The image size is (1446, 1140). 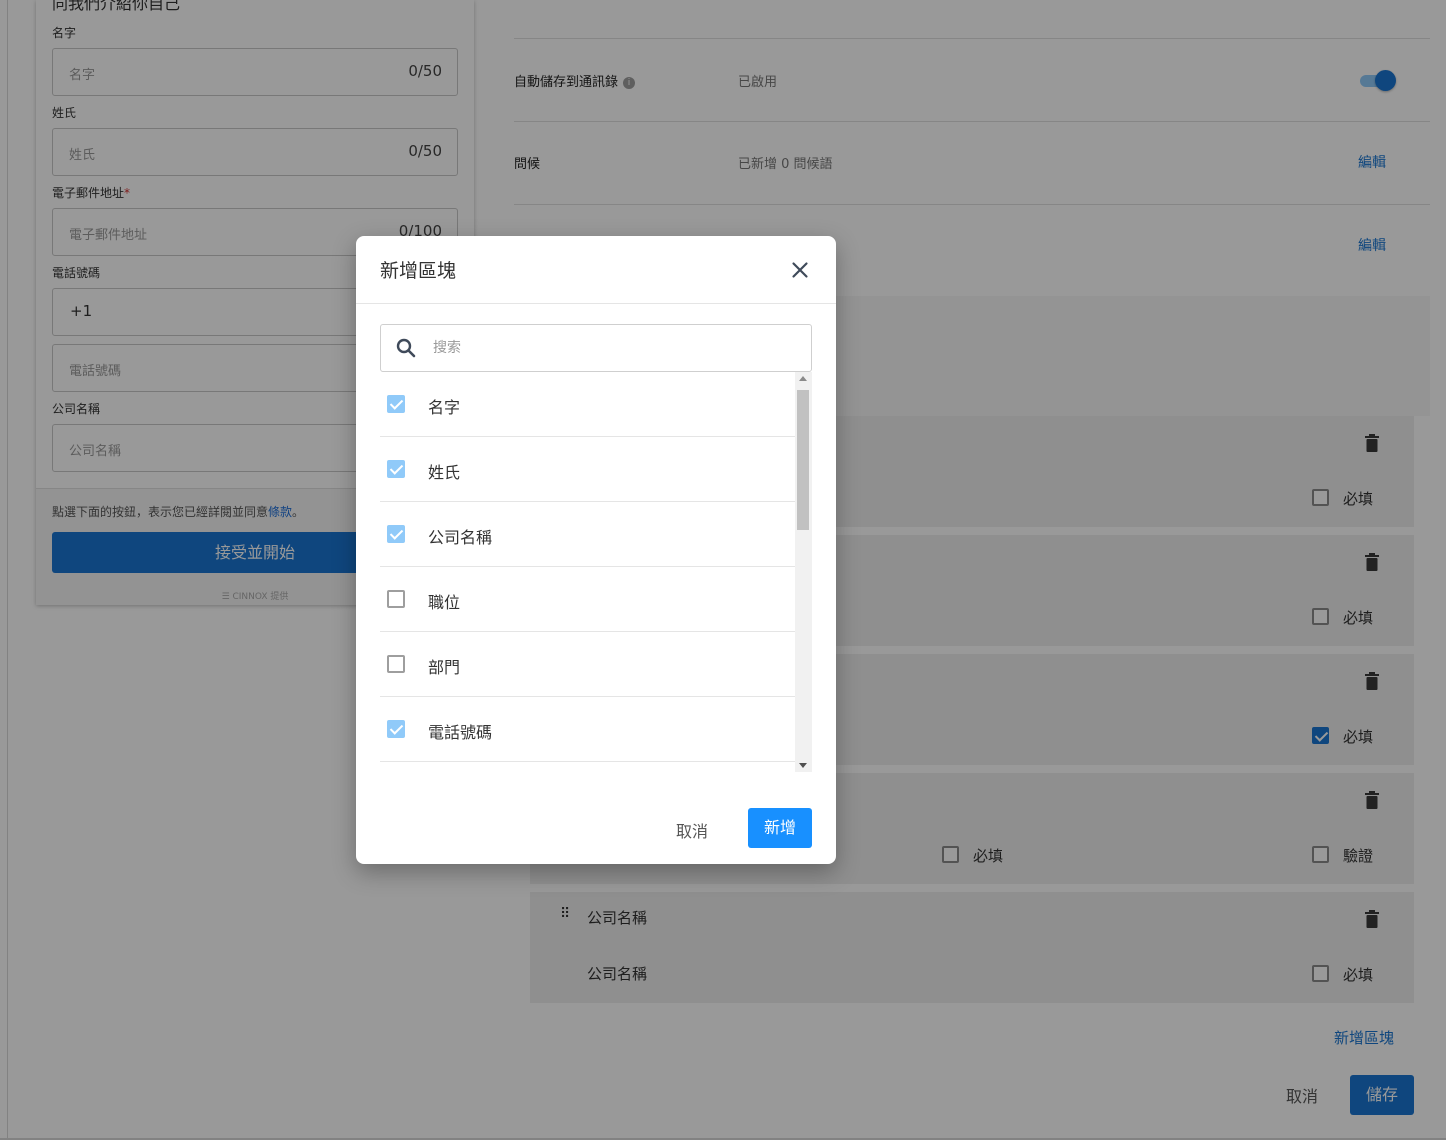 I want to click on item-label: 姓氏, so click(x=444, y=472).